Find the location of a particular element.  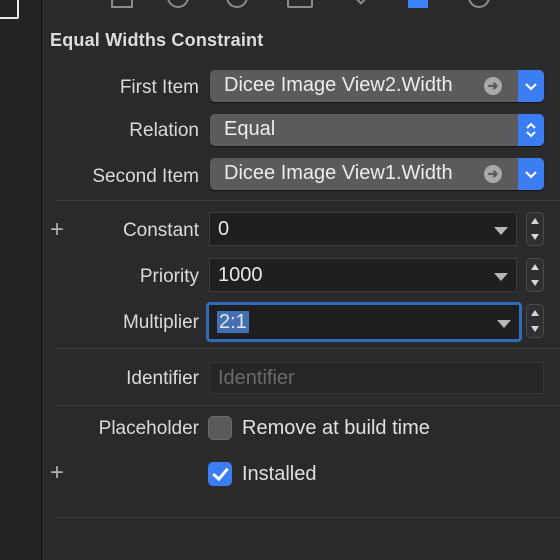

editor-gutter is located at coordinates (21, 280).